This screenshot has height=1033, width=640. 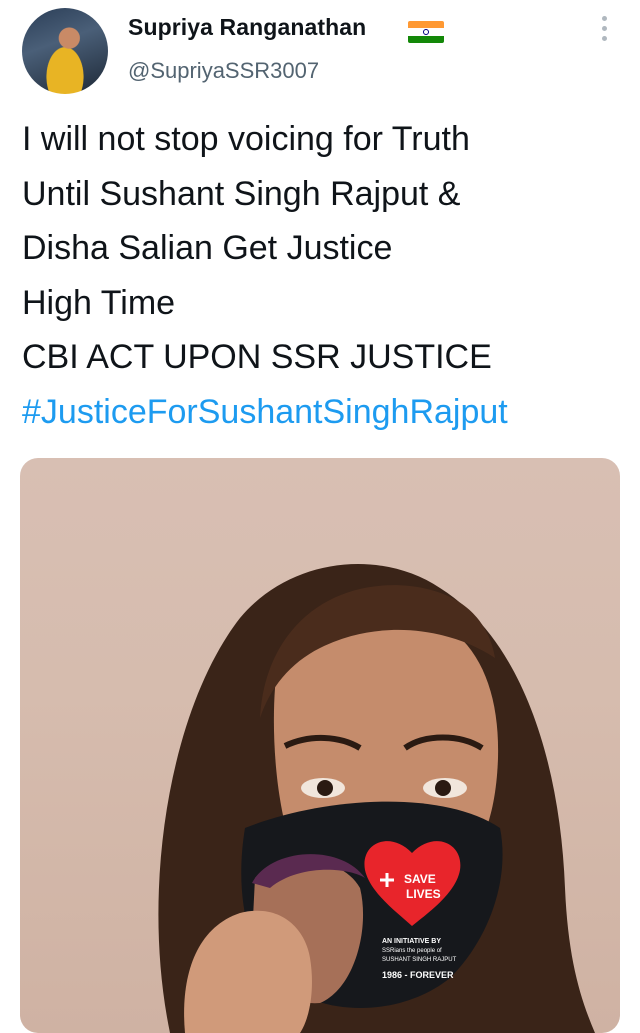 What do you see at coordinates (247, 27) in the screenshot?
I see `author-display-name: Supriya Ranganathan` at bounding box center [247, 27].